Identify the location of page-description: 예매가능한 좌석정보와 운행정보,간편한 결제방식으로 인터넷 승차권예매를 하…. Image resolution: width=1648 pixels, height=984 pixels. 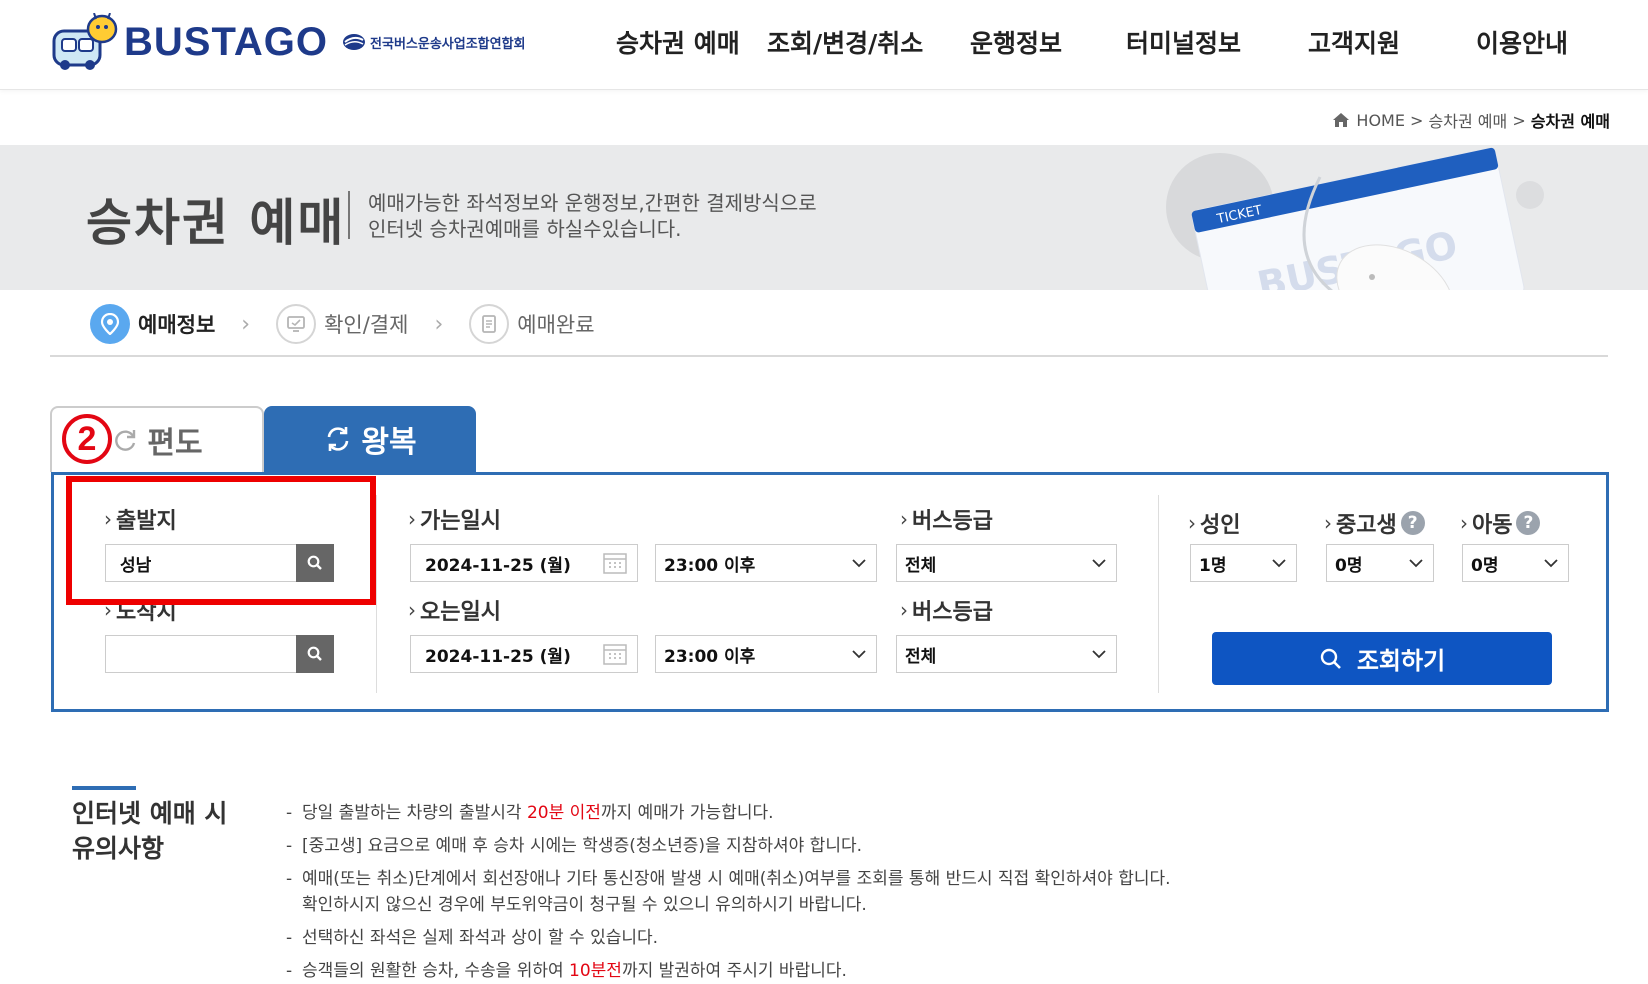
(592, 216).